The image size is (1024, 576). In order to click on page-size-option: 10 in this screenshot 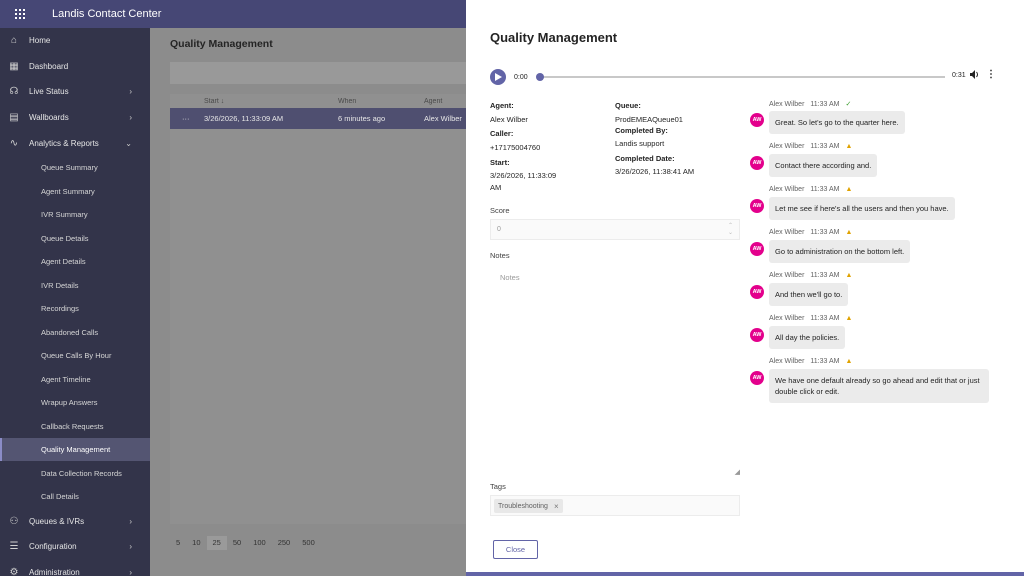, I will do `click(196, 543)`.